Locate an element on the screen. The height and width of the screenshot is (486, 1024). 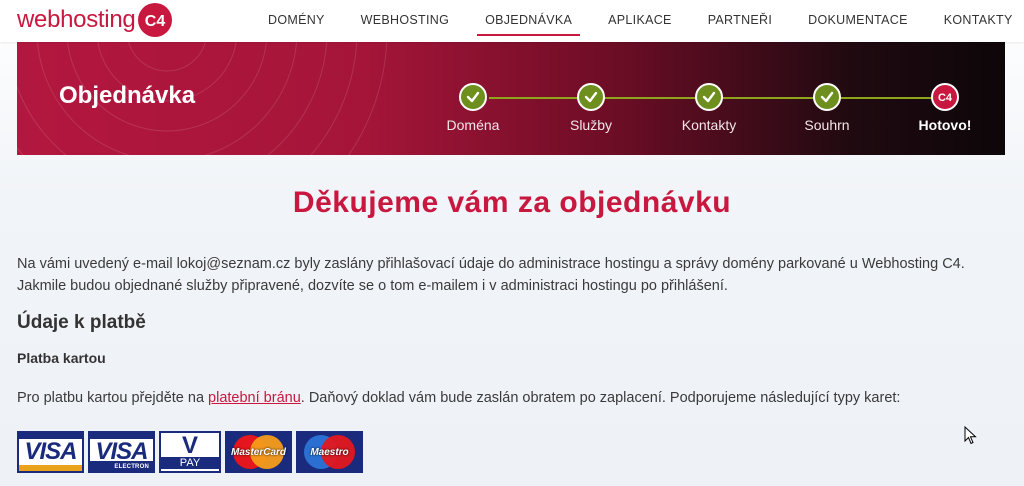
card-payment-heading: Platba kartou is located at coordinates (61, 358).